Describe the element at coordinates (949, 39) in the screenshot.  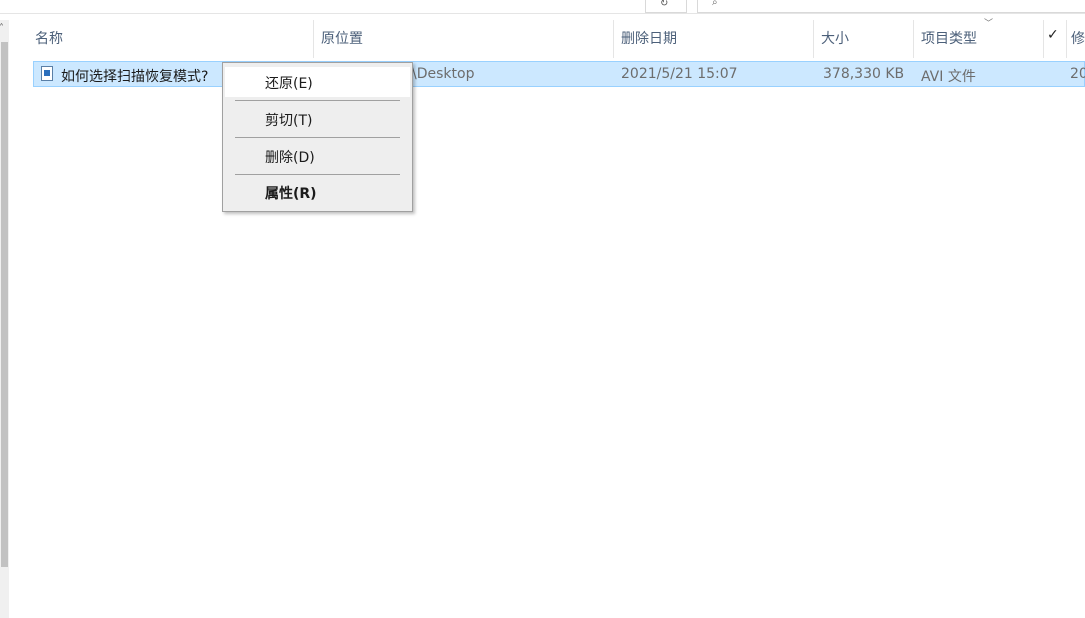
I see `column-item-type-label: 项目类型` at that location.